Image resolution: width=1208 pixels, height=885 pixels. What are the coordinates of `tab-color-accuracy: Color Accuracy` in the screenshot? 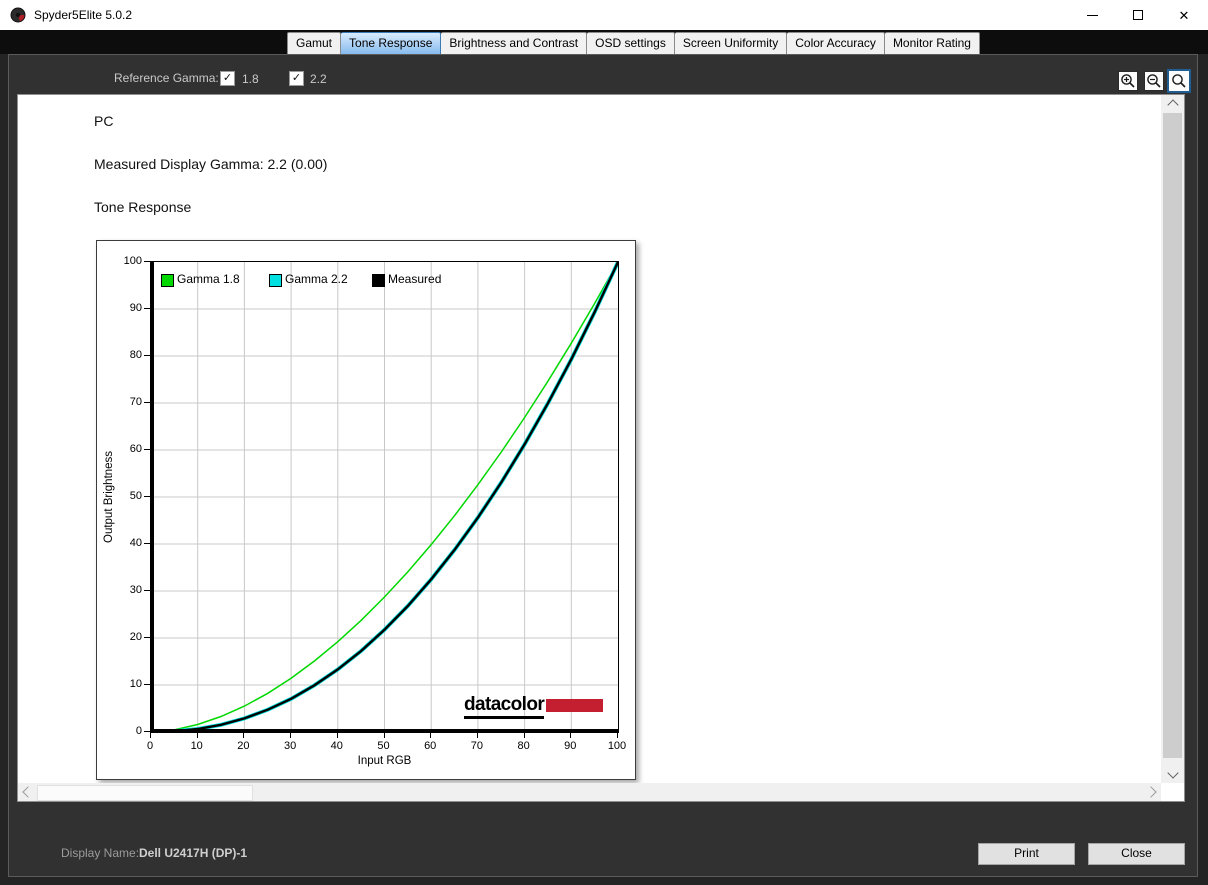 It's located at (836, 43).